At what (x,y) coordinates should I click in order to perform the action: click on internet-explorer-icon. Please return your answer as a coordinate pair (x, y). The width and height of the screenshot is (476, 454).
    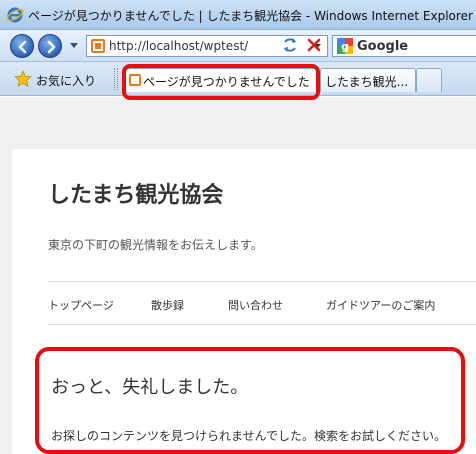
    Looking at the image, I should click on (15, 15).